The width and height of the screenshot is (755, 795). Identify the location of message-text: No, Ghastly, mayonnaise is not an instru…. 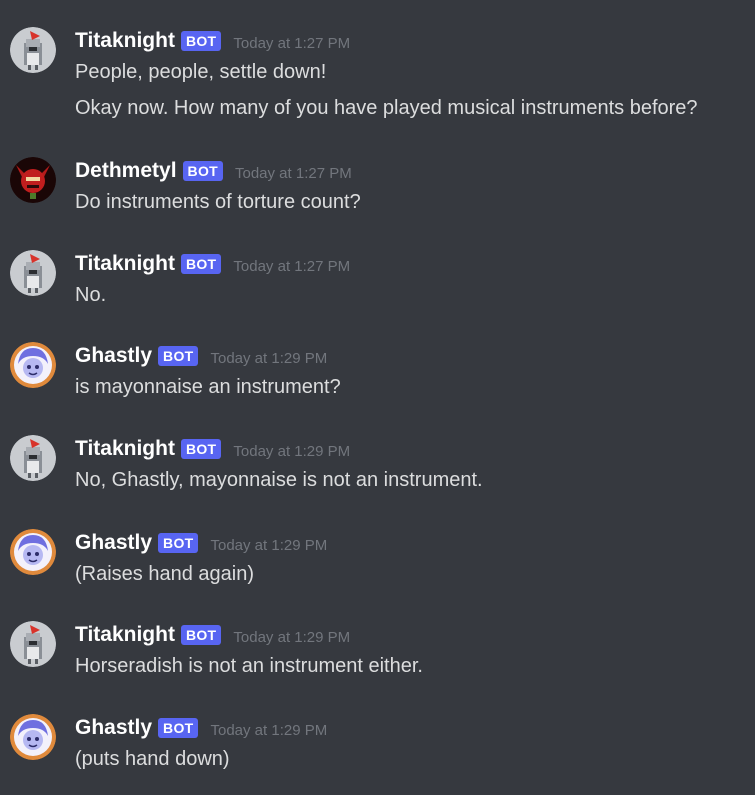
(279, 480).